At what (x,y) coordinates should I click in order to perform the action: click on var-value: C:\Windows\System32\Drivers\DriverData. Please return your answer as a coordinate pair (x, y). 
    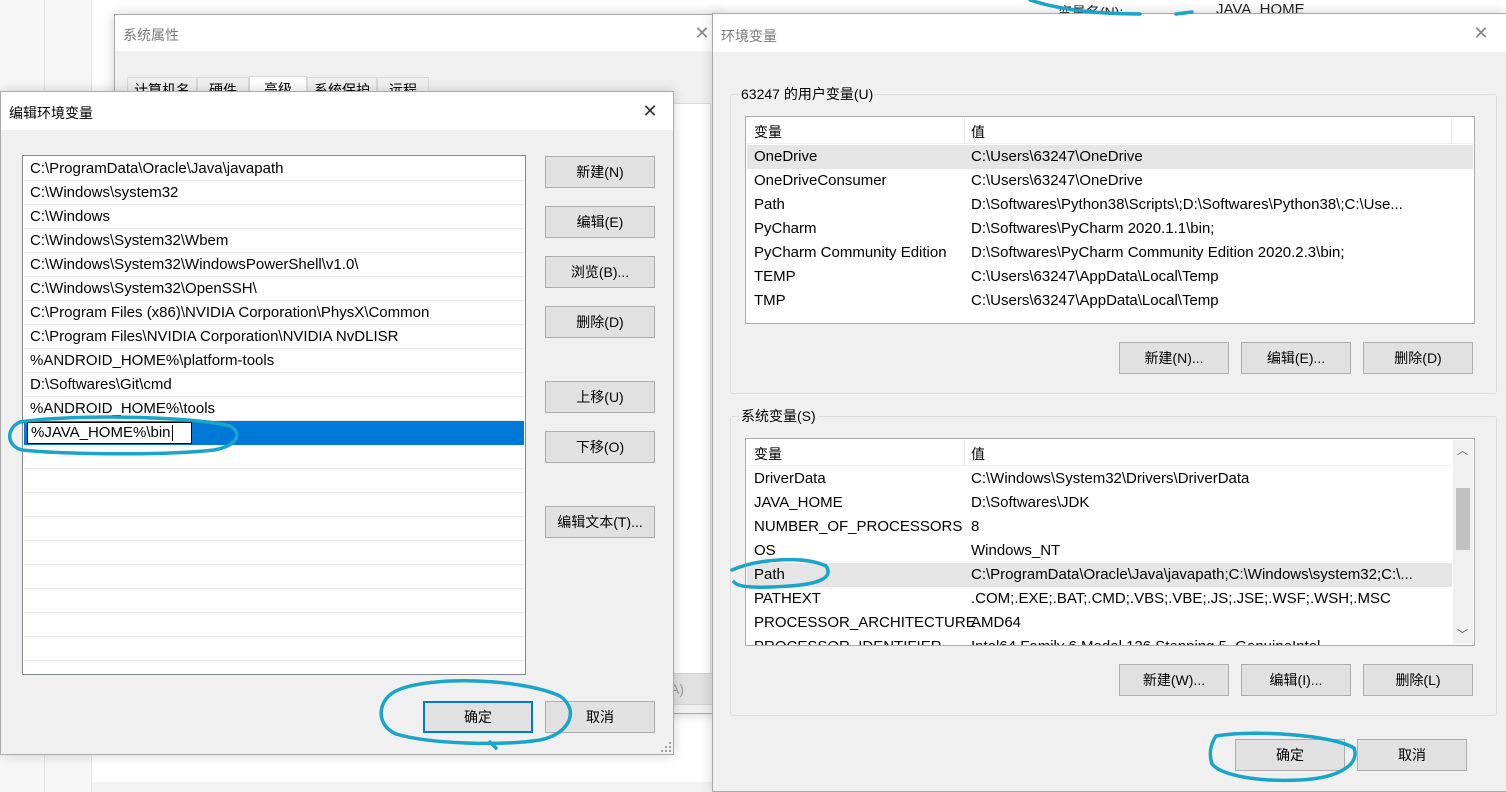
    Looking at the image, I should click on (1110, 478).